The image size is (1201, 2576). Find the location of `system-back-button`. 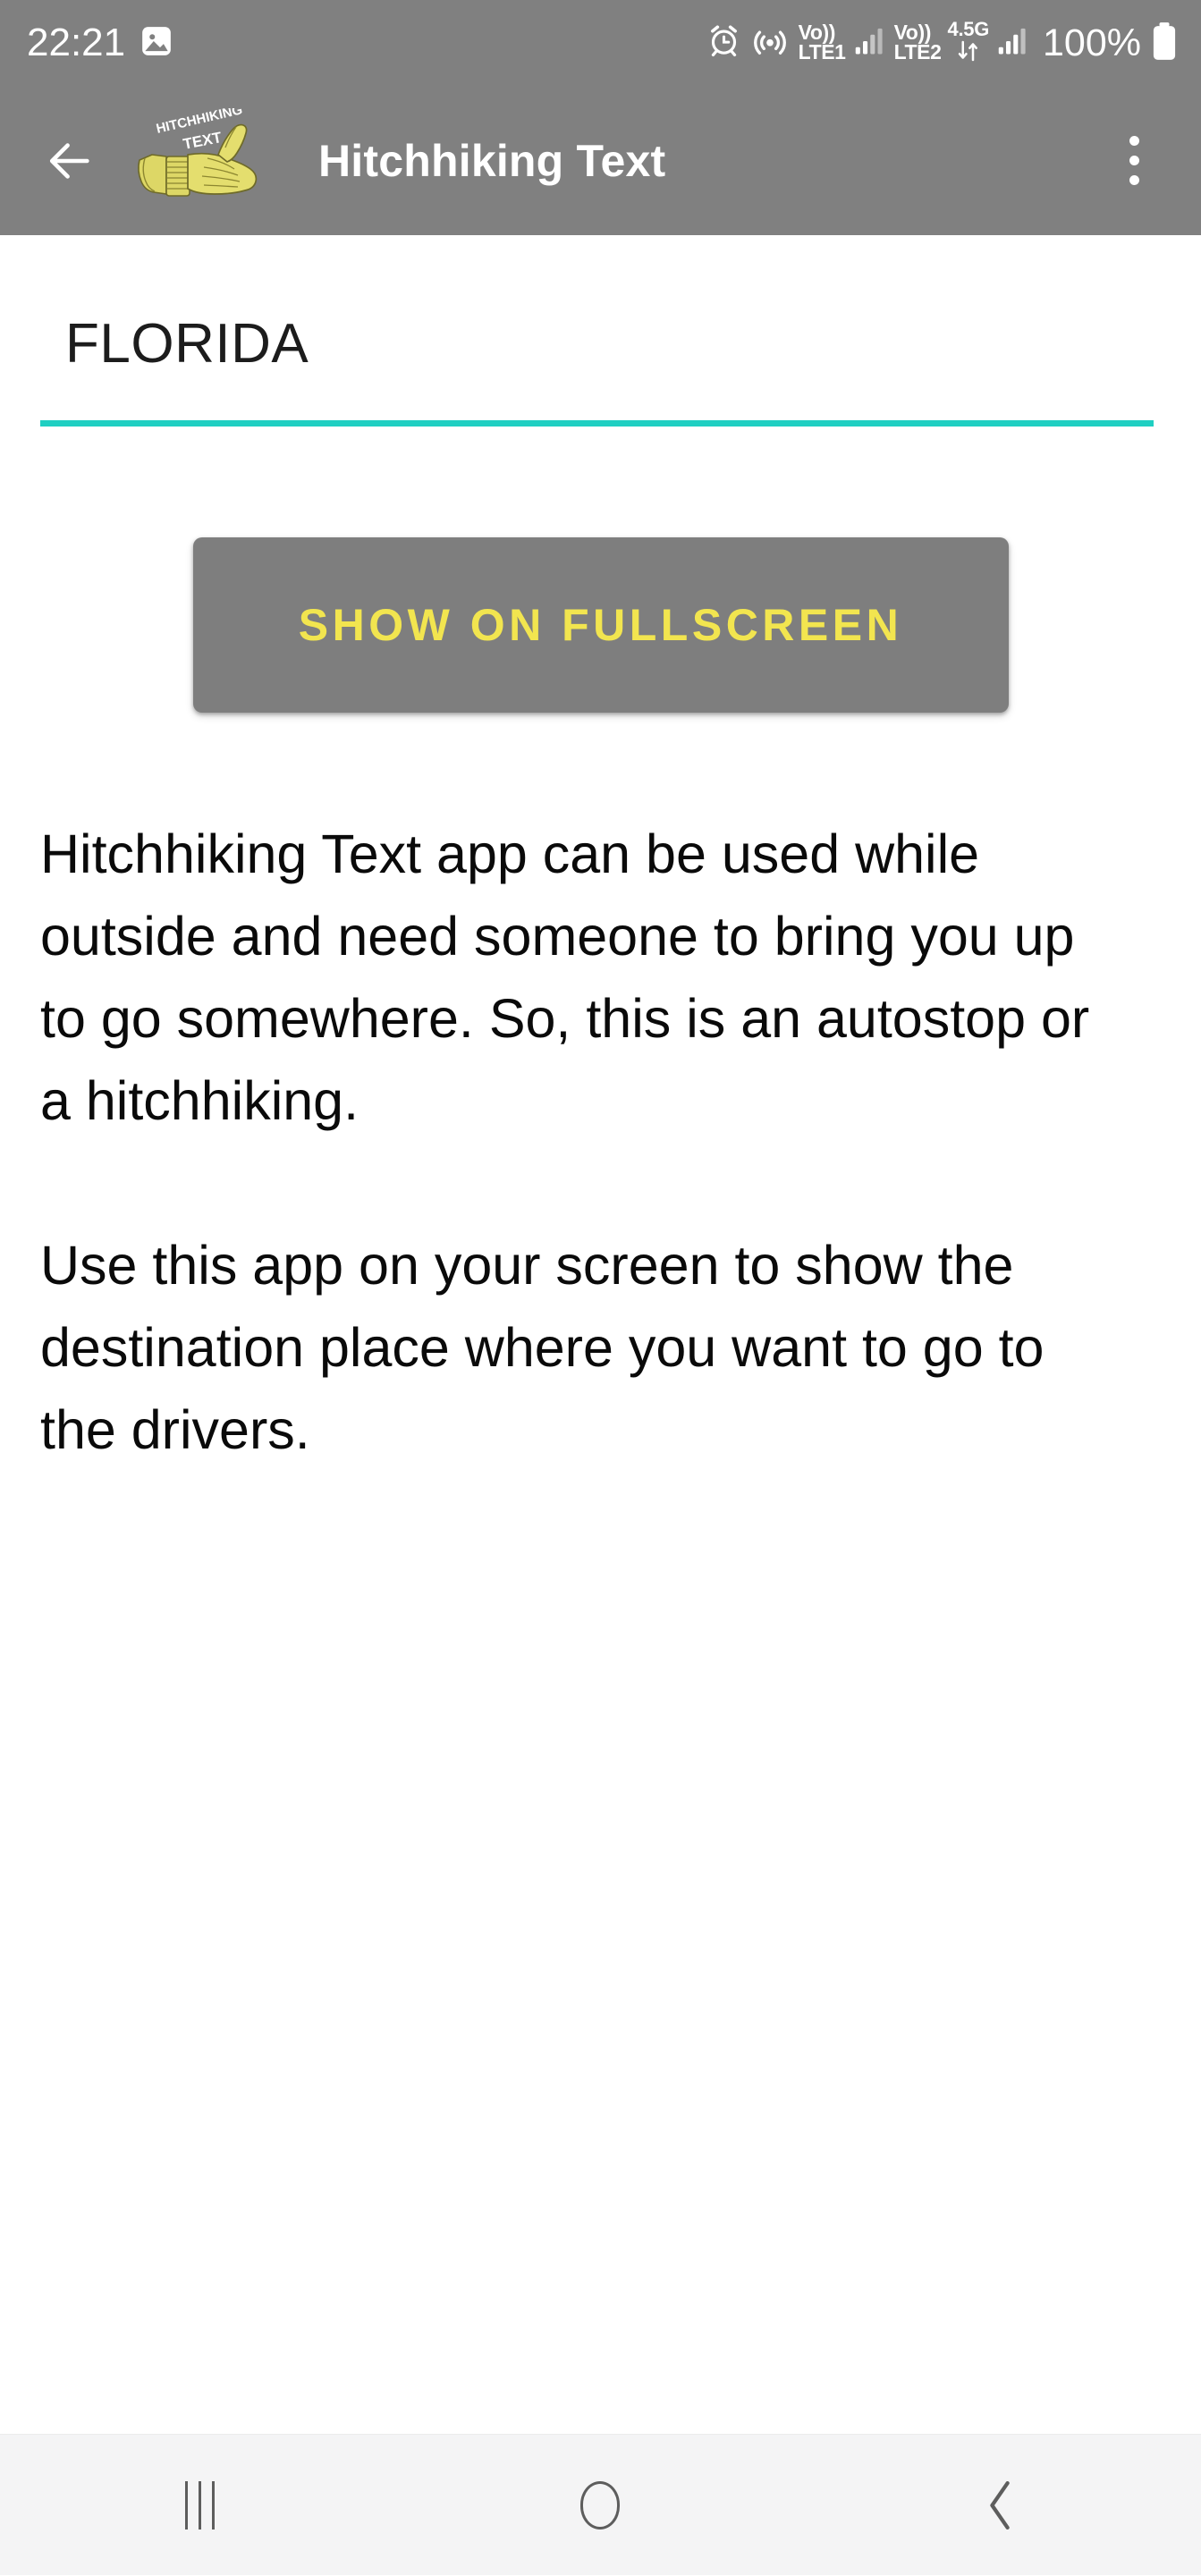

system-back-button is located at coordinates (1000, 2505).